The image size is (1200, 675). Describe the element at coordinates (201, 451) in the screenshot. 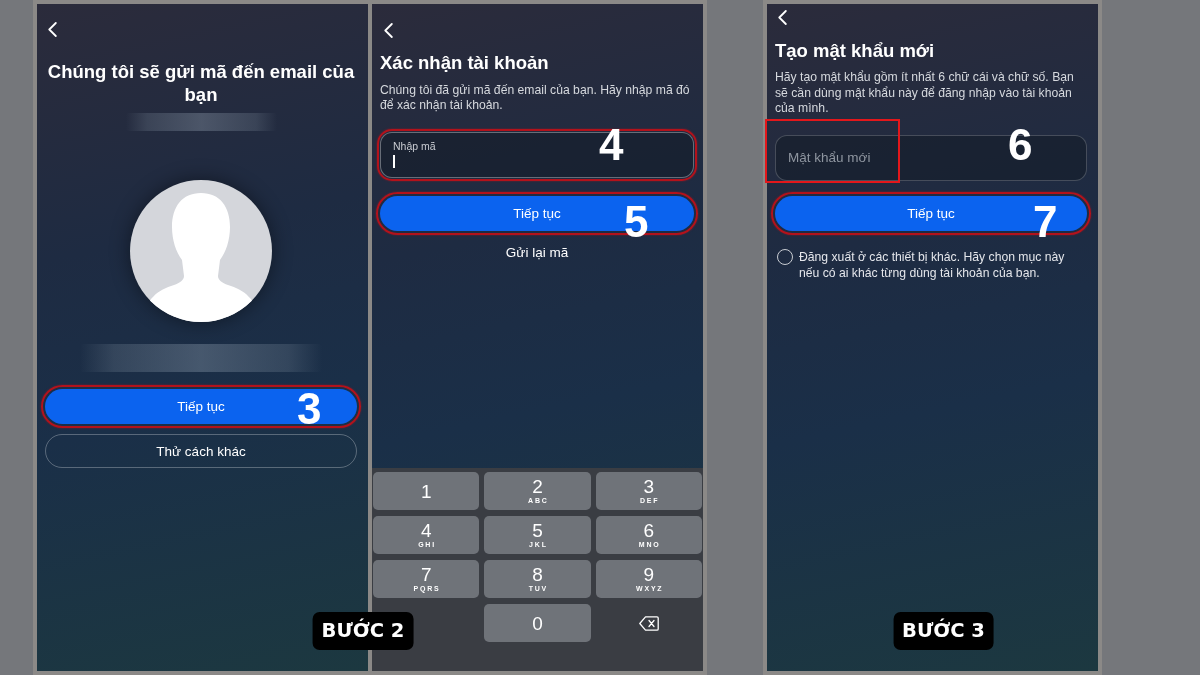

I see `secondary-button: Thử cách khác` at that location.